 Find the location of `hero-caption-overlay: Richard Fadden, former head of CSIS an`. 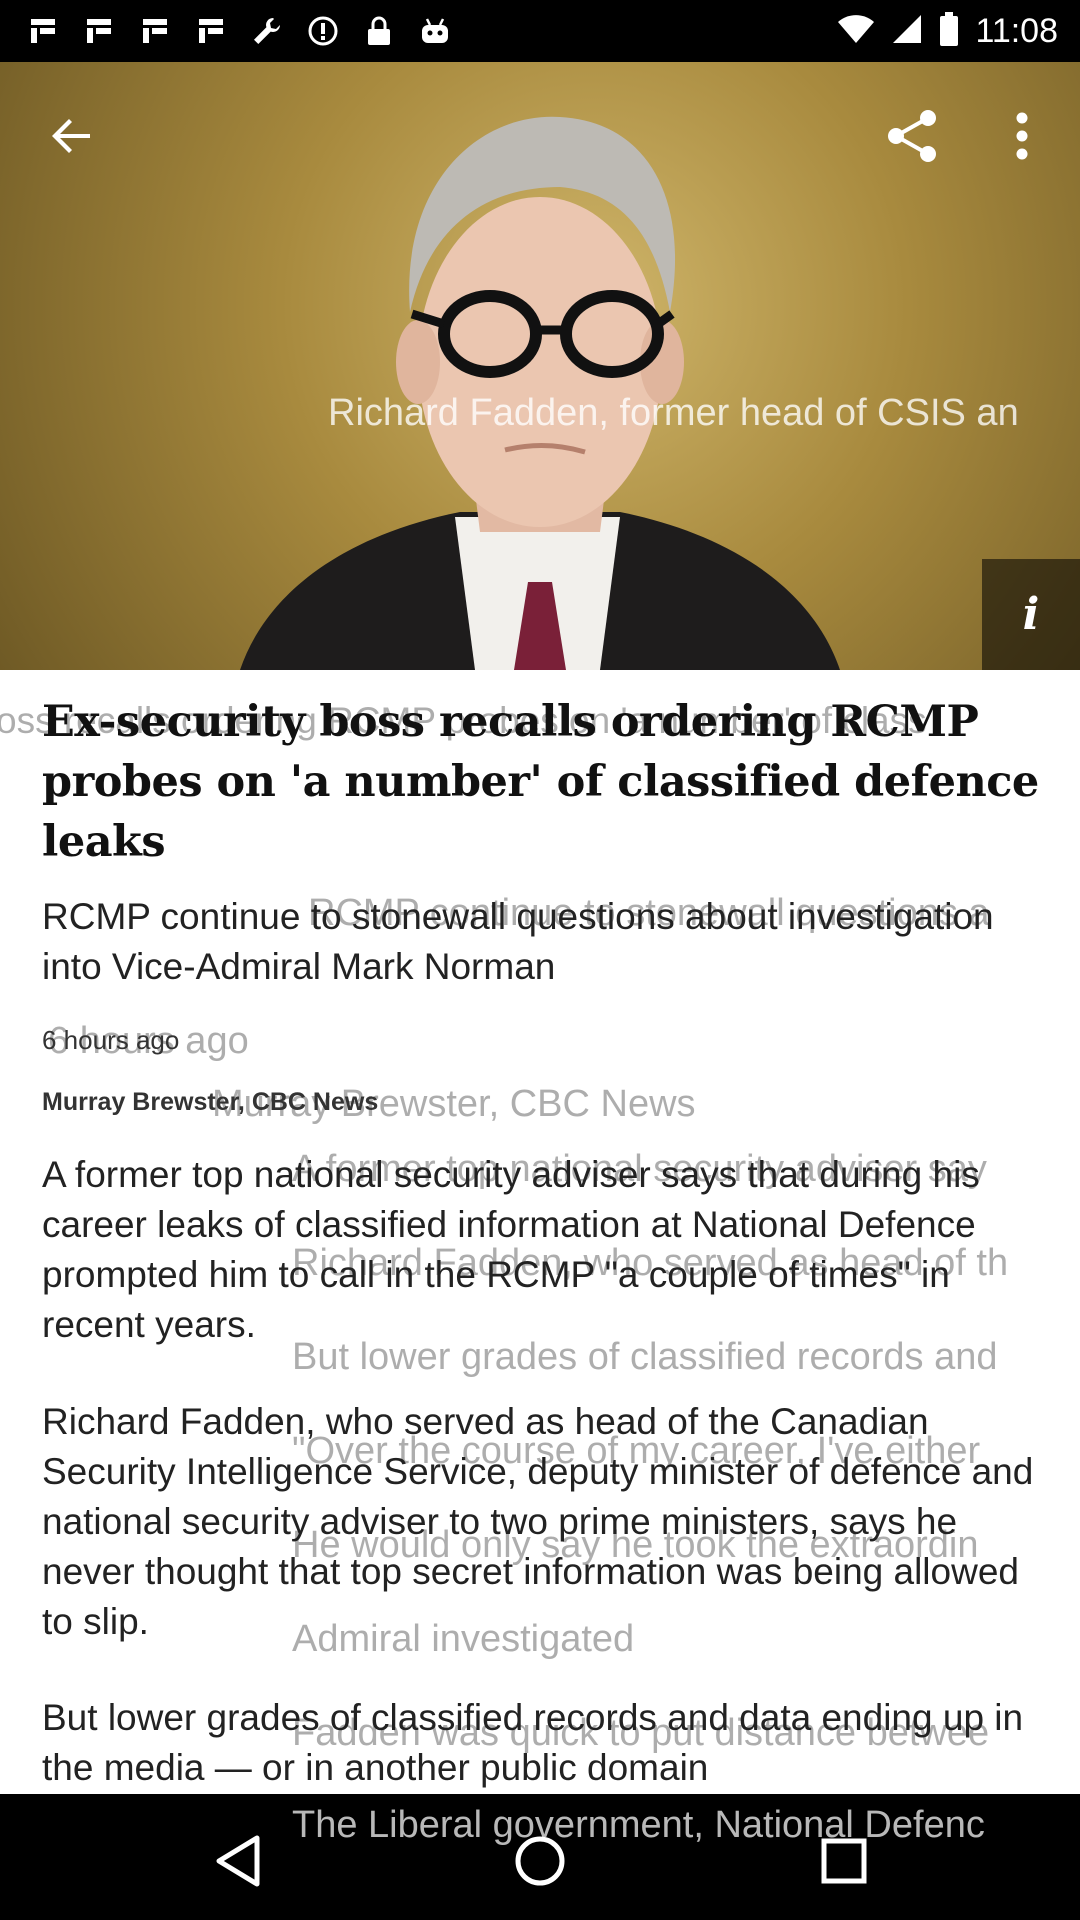

hero-caption-overlay: Richard Fadden, former head of CSIS an is located at coordinates (673, 413).